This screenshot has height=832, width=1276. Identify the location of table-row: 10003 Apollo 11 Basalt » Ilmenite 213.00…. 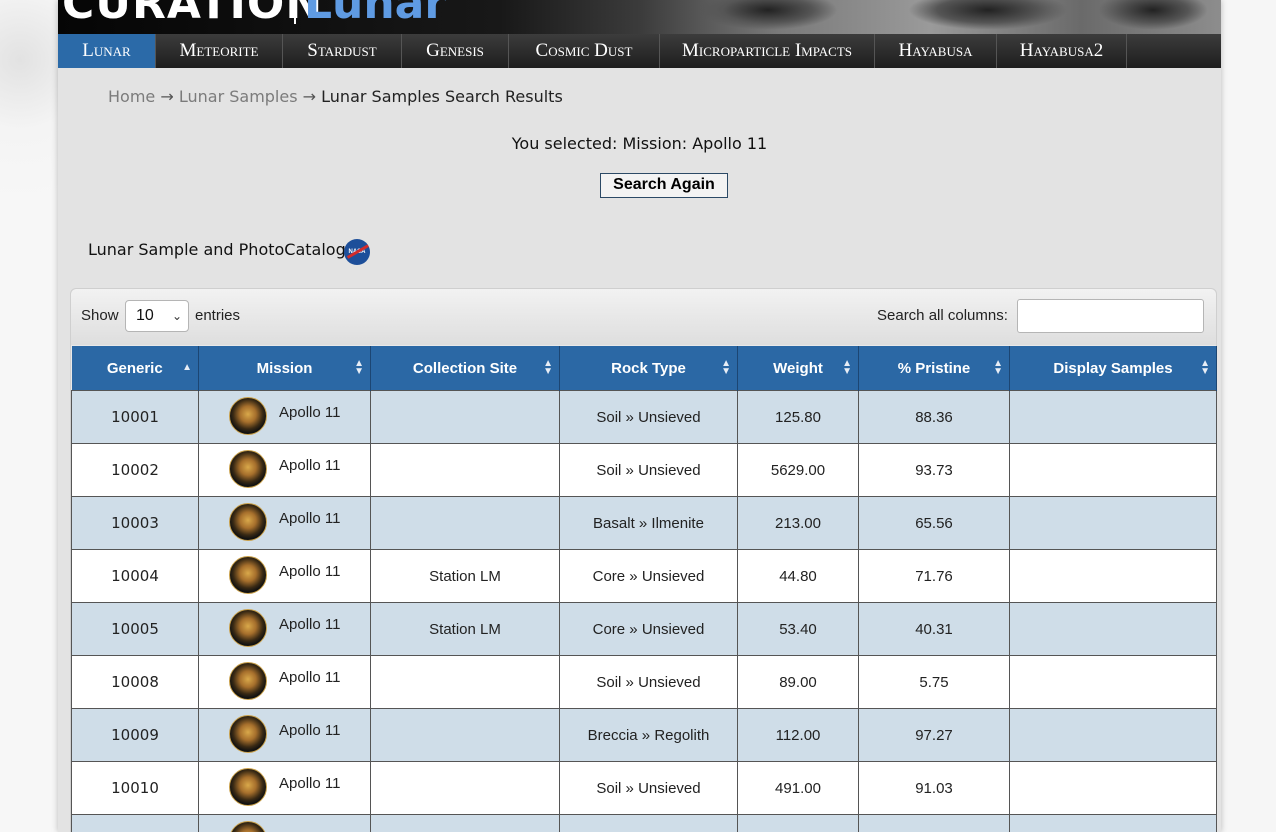
(644, 523).